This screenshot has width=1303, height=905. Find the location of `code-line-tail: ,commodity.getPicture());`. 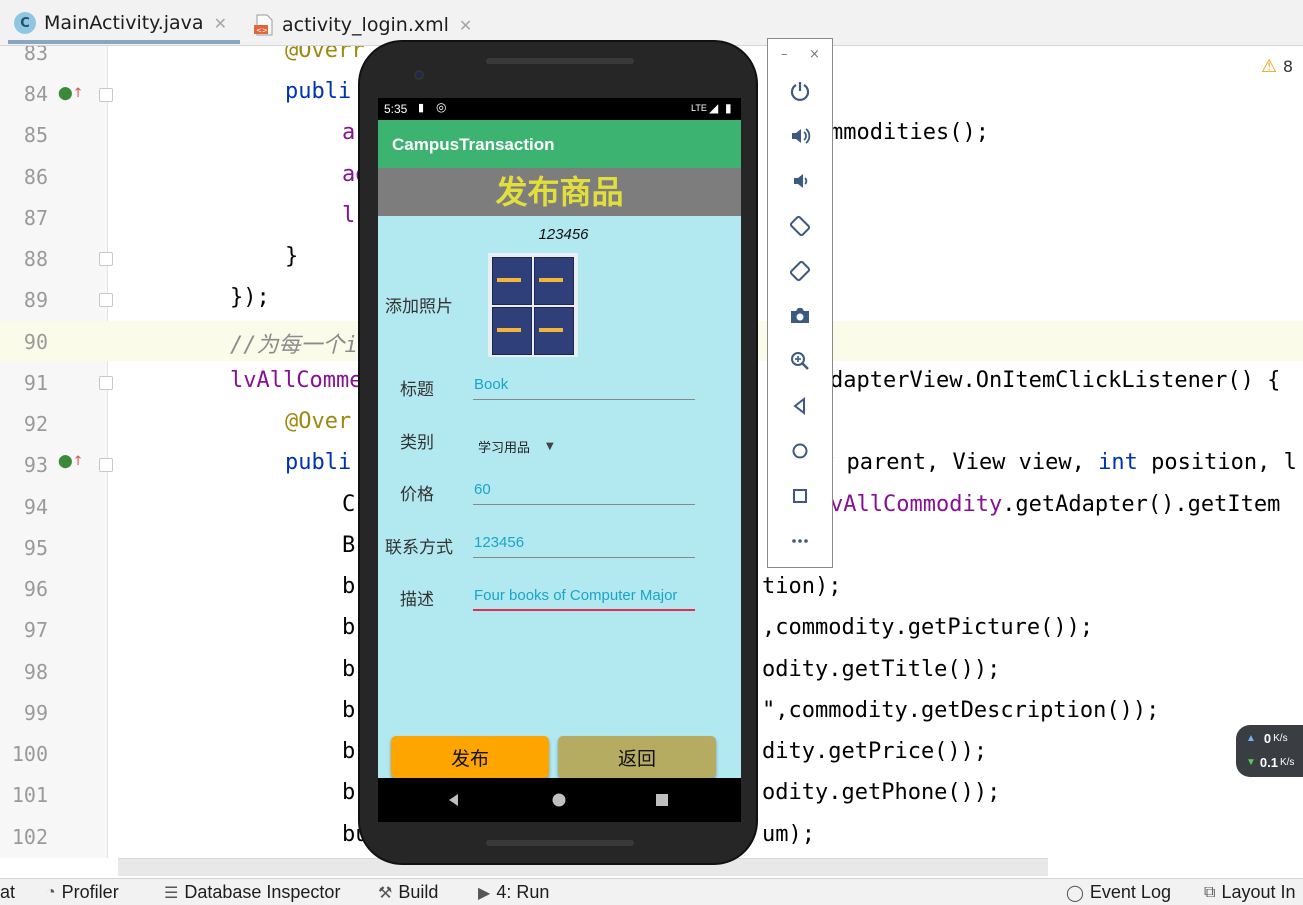

code-line-tail: ,commodity.getPicture()); is located at coordinates (928, 627).